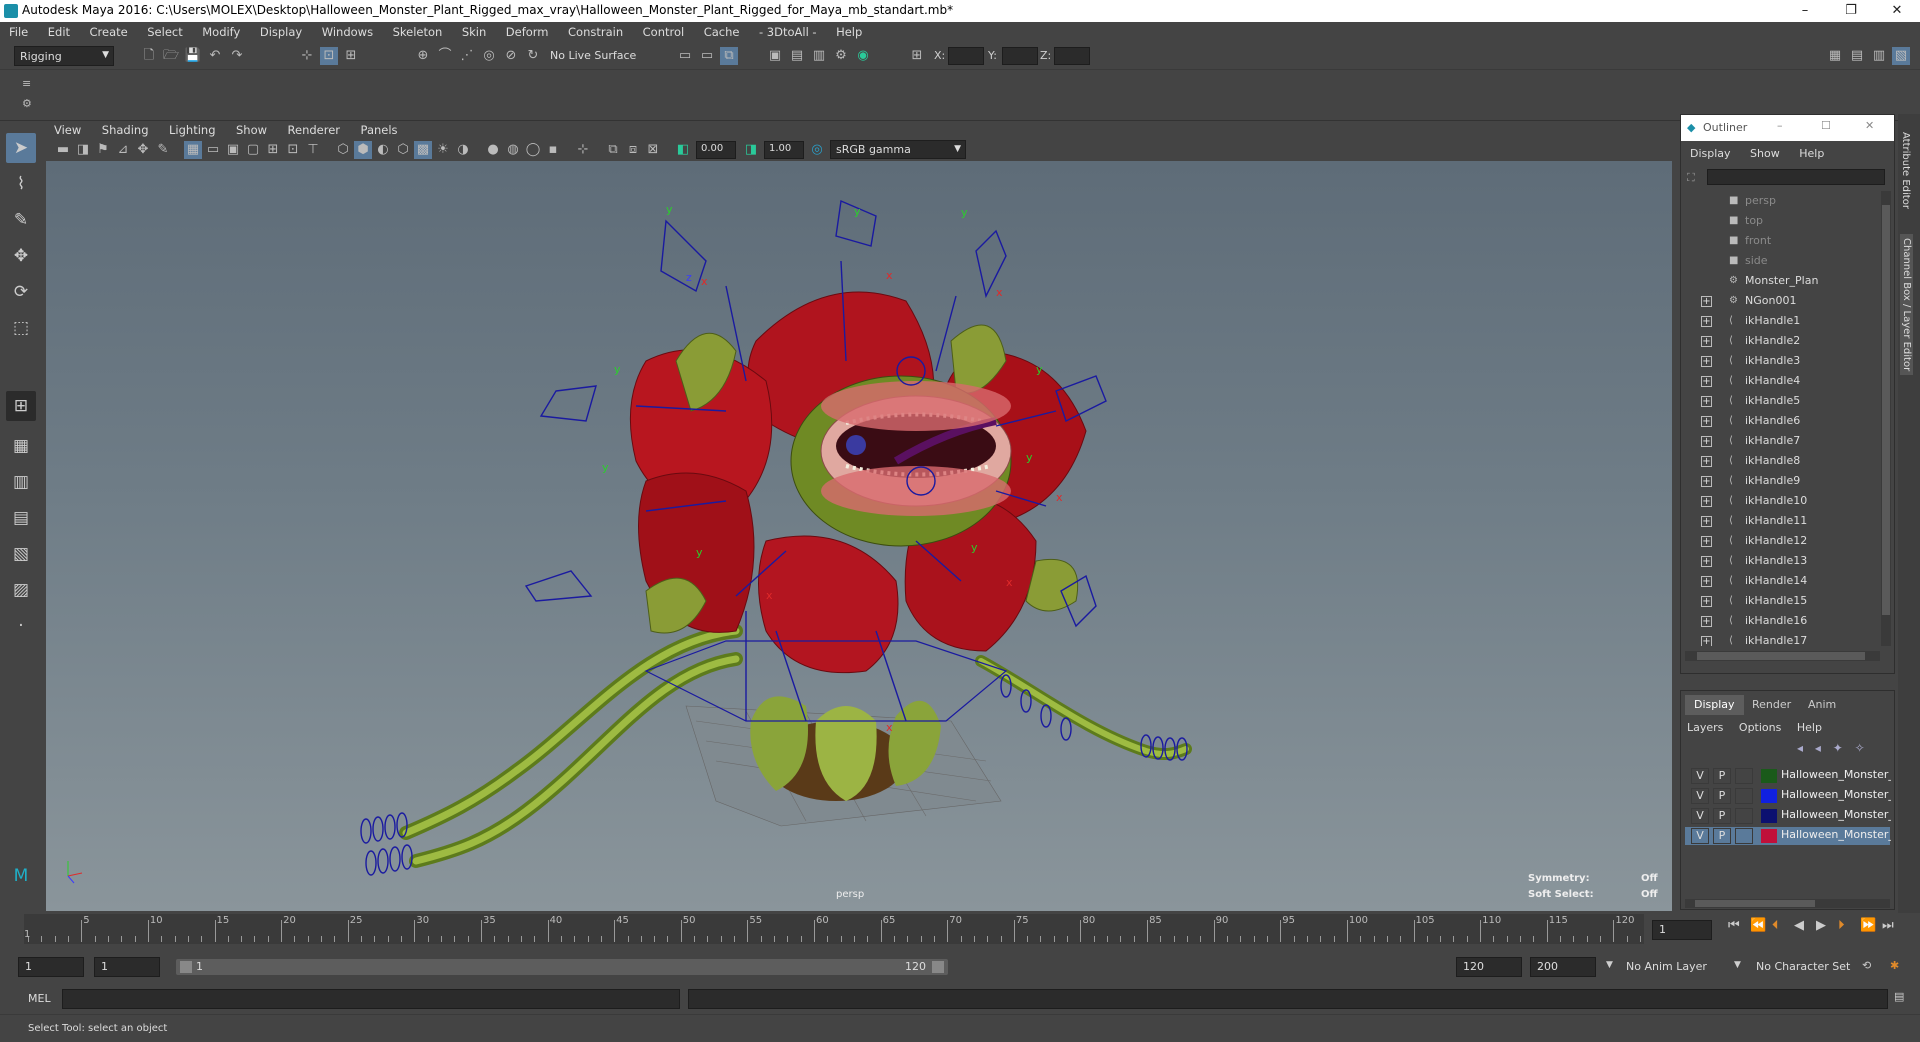 The height and width of the screenshot is (1042, 1920). What do you see at coordinates (707, 56) in the screenshot?
I see `output-ops-icon: ▭` at bounding box center [707, 56].